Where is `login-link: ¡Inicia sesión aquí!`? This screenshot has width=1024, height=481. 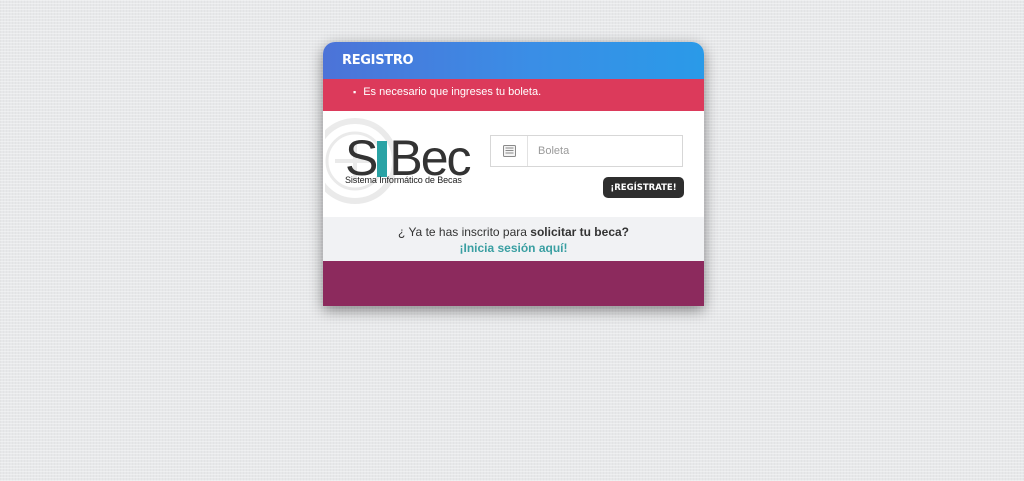 login-link: ¡Inicia sesión aquí! is located at coordinates (513, 248).